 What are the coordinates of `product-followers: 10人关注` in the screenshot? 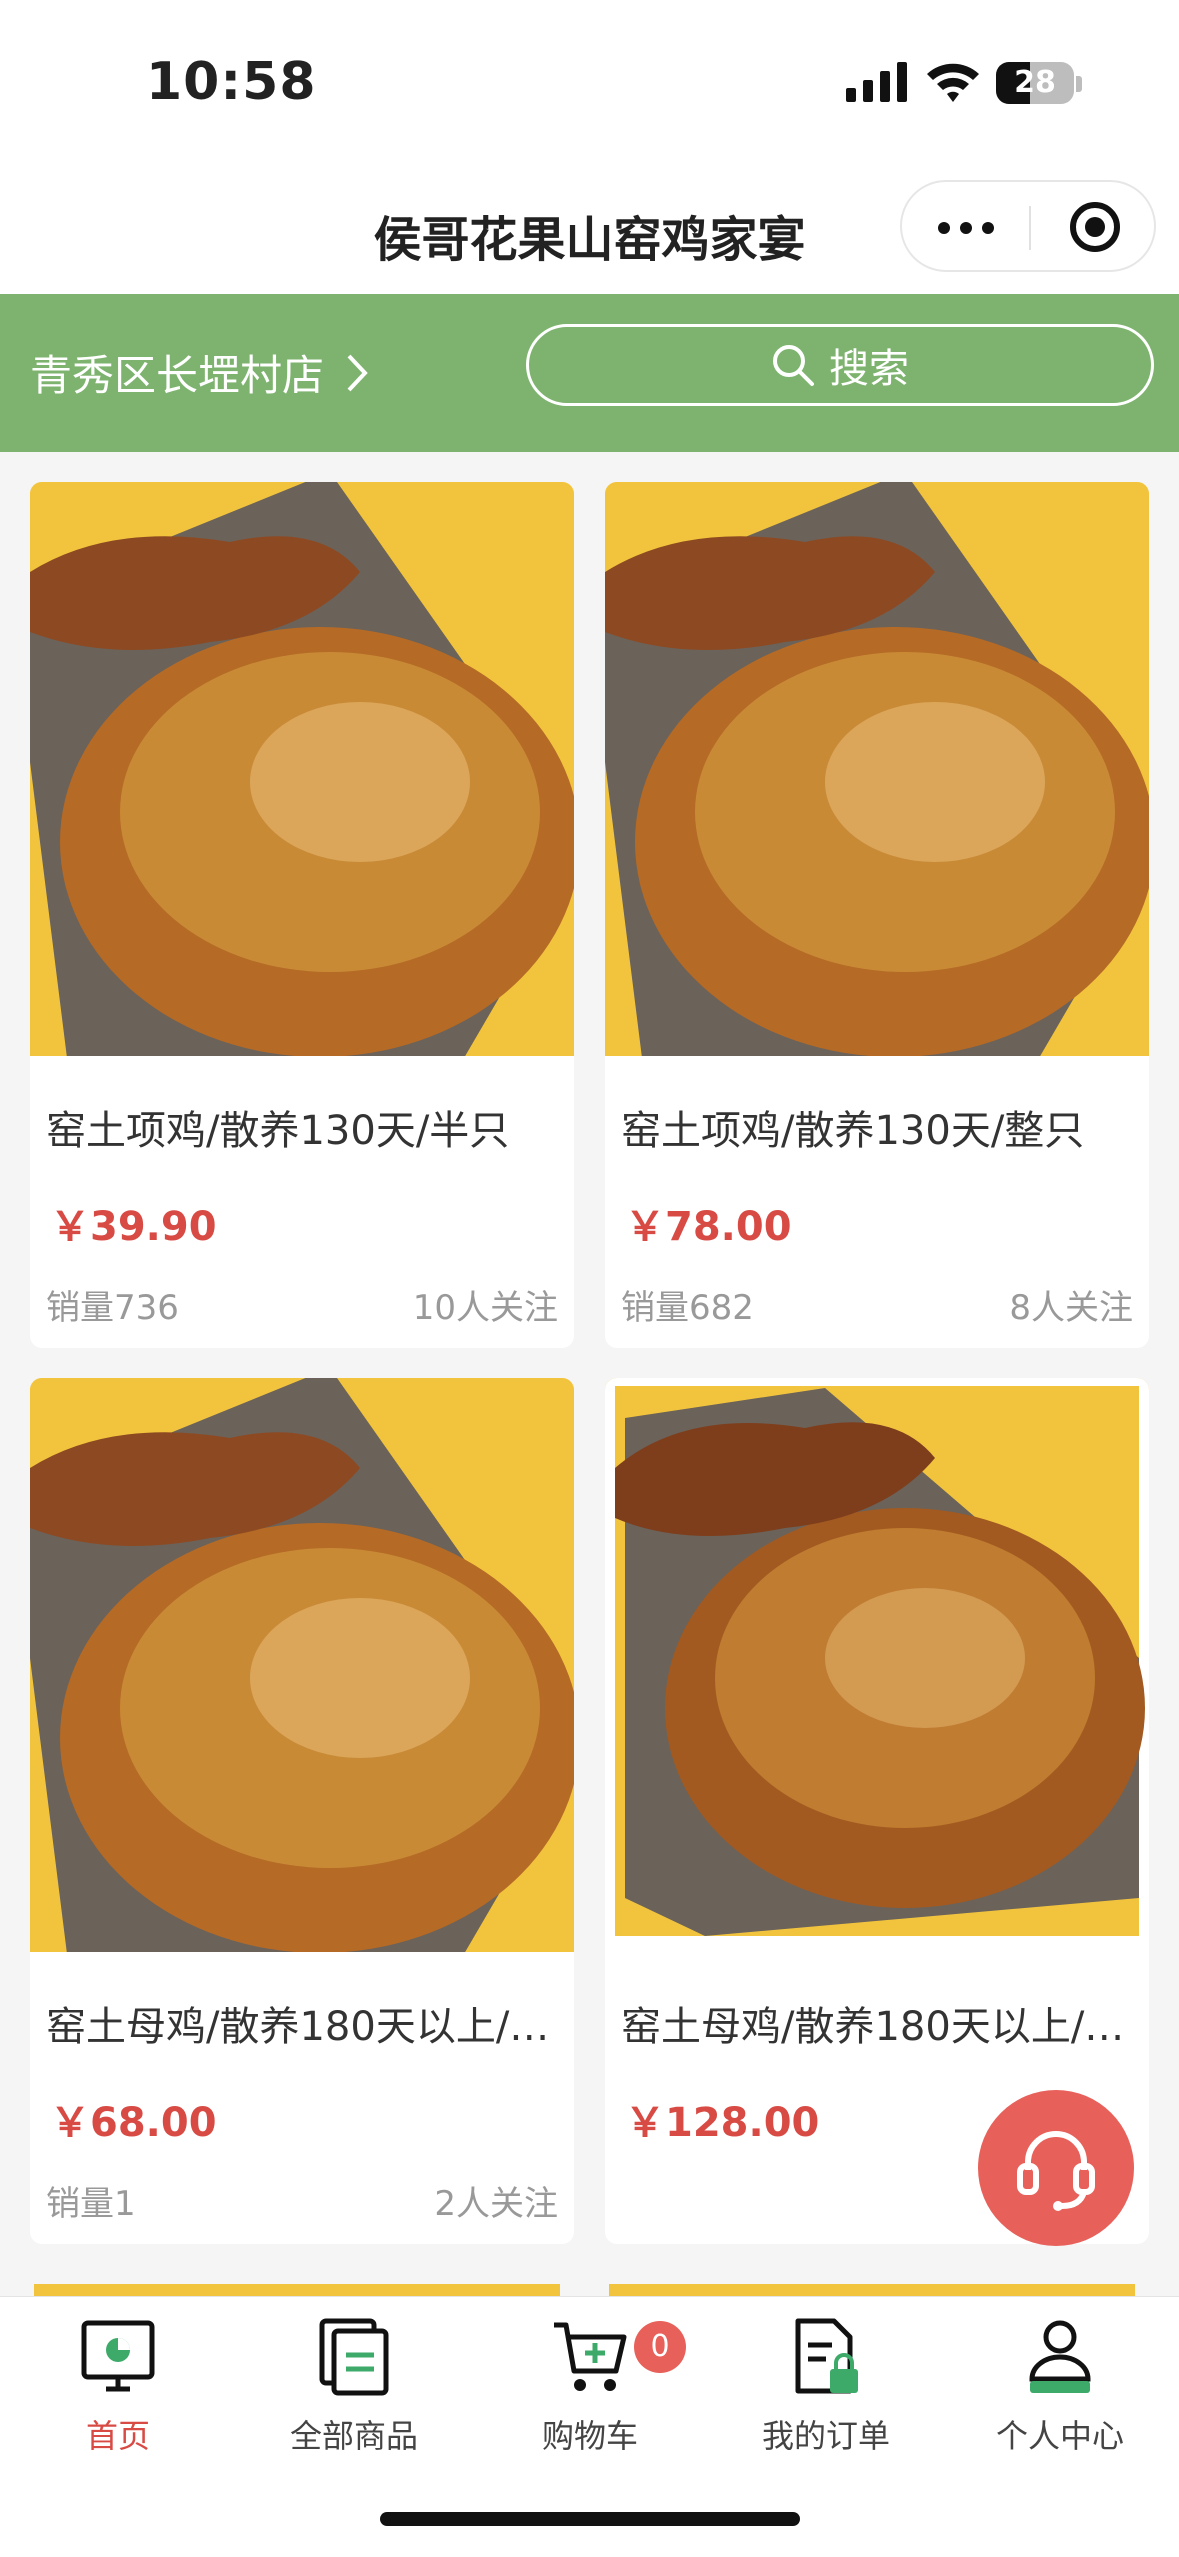 It's located at (485, 1308).